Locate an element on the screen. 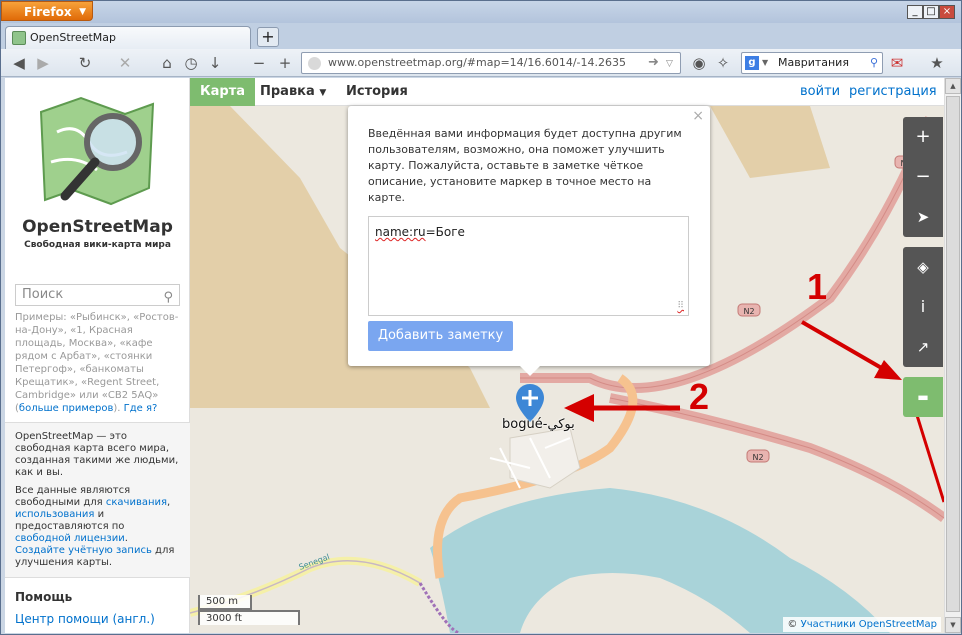  map-attribution: © Участники OpenStreetMap is located at coordinates (862, 624).